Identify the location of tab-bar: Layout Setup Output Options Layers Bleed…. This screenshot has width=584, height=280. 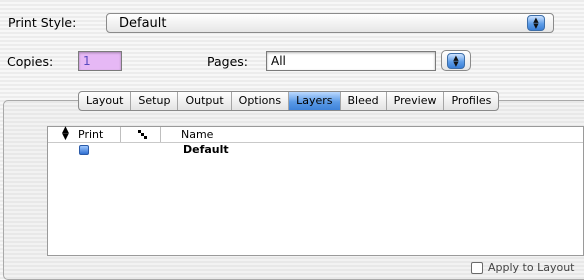
(289, 101).